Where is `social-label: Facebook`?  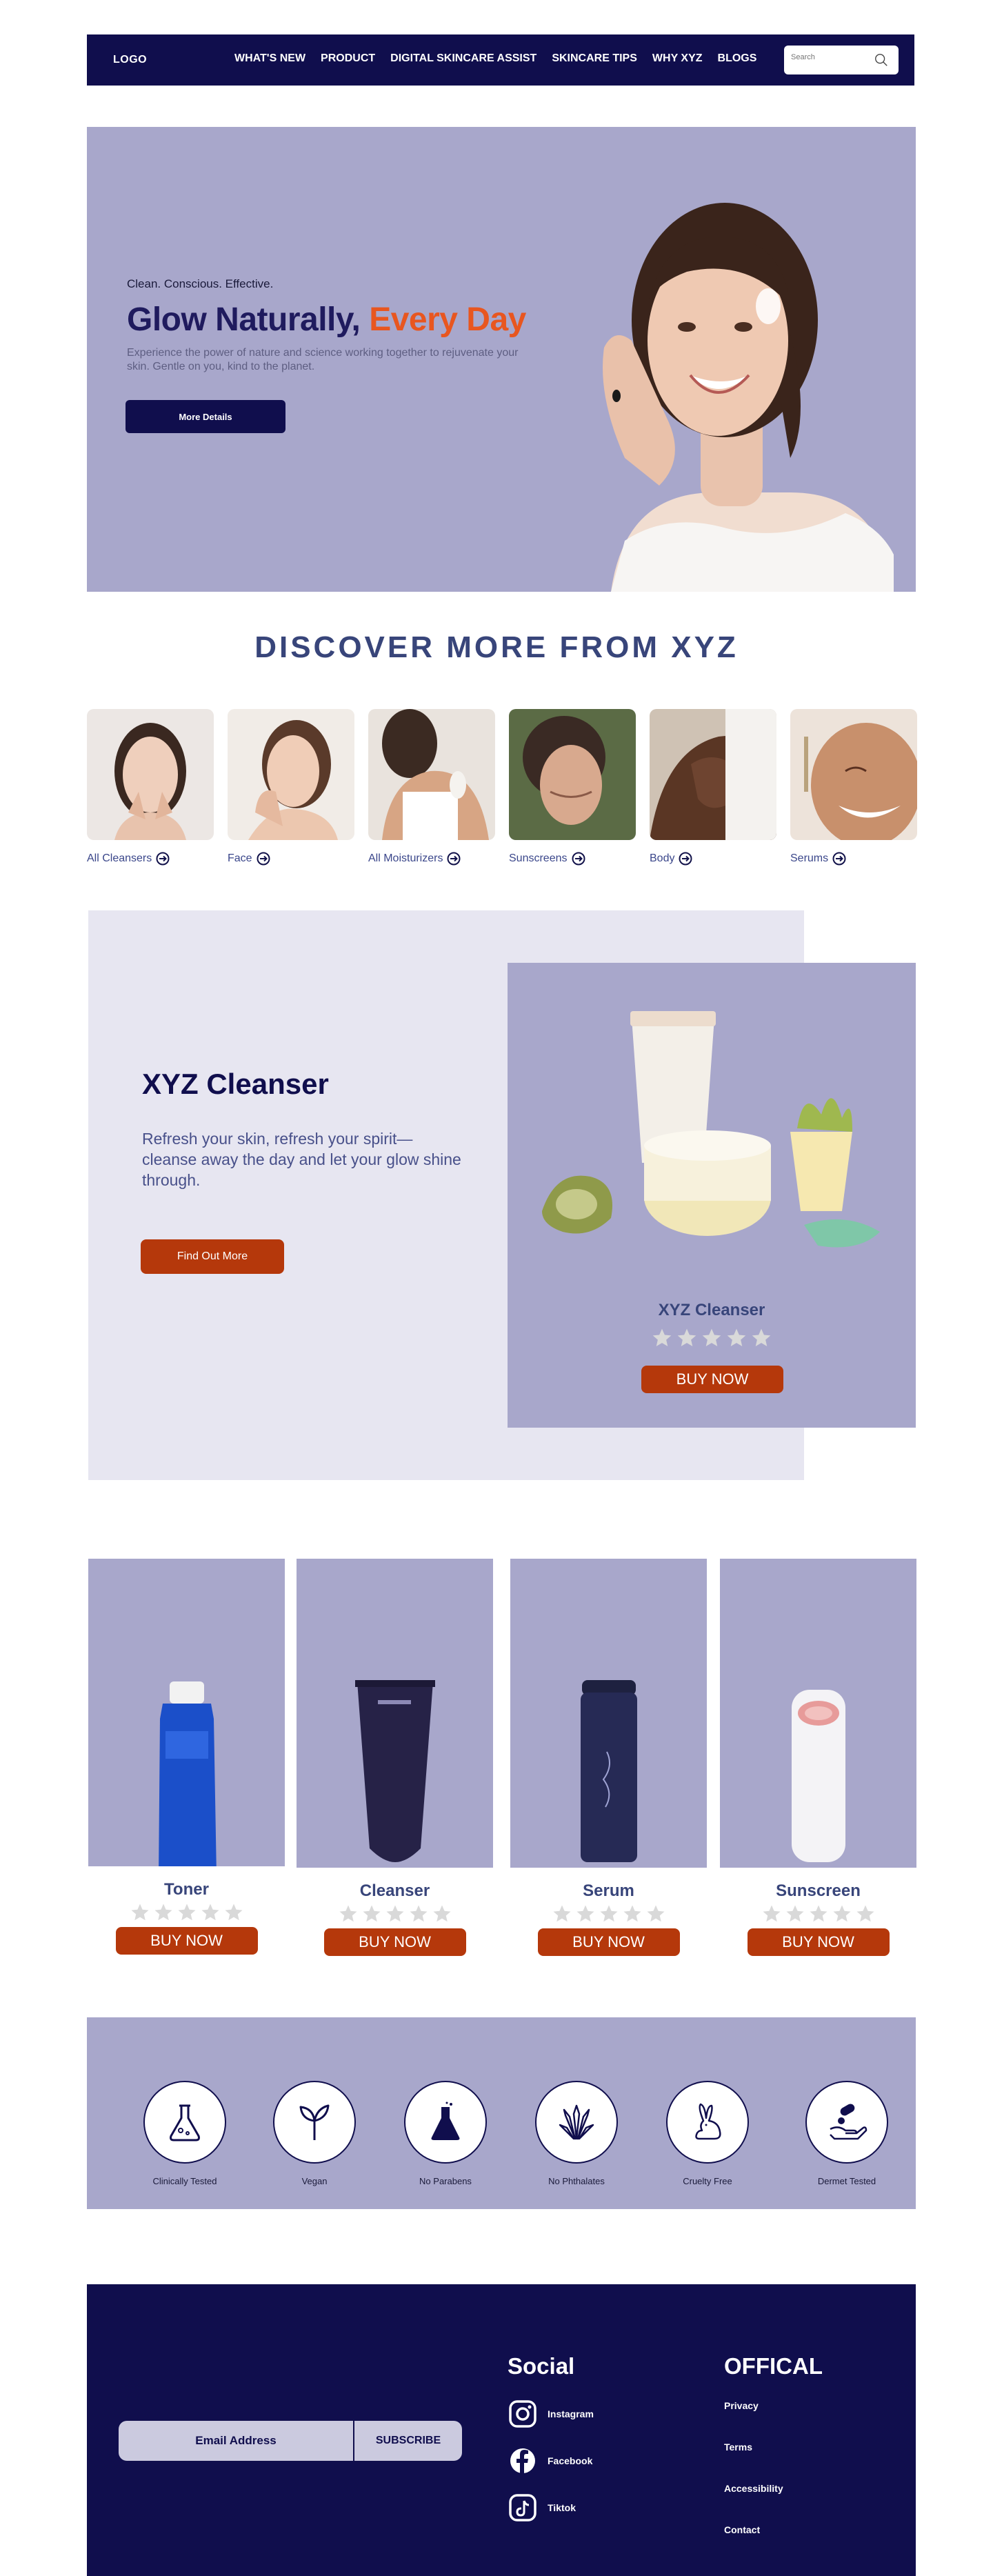 social-label: Facebook is located at coordinates (570, 2460).